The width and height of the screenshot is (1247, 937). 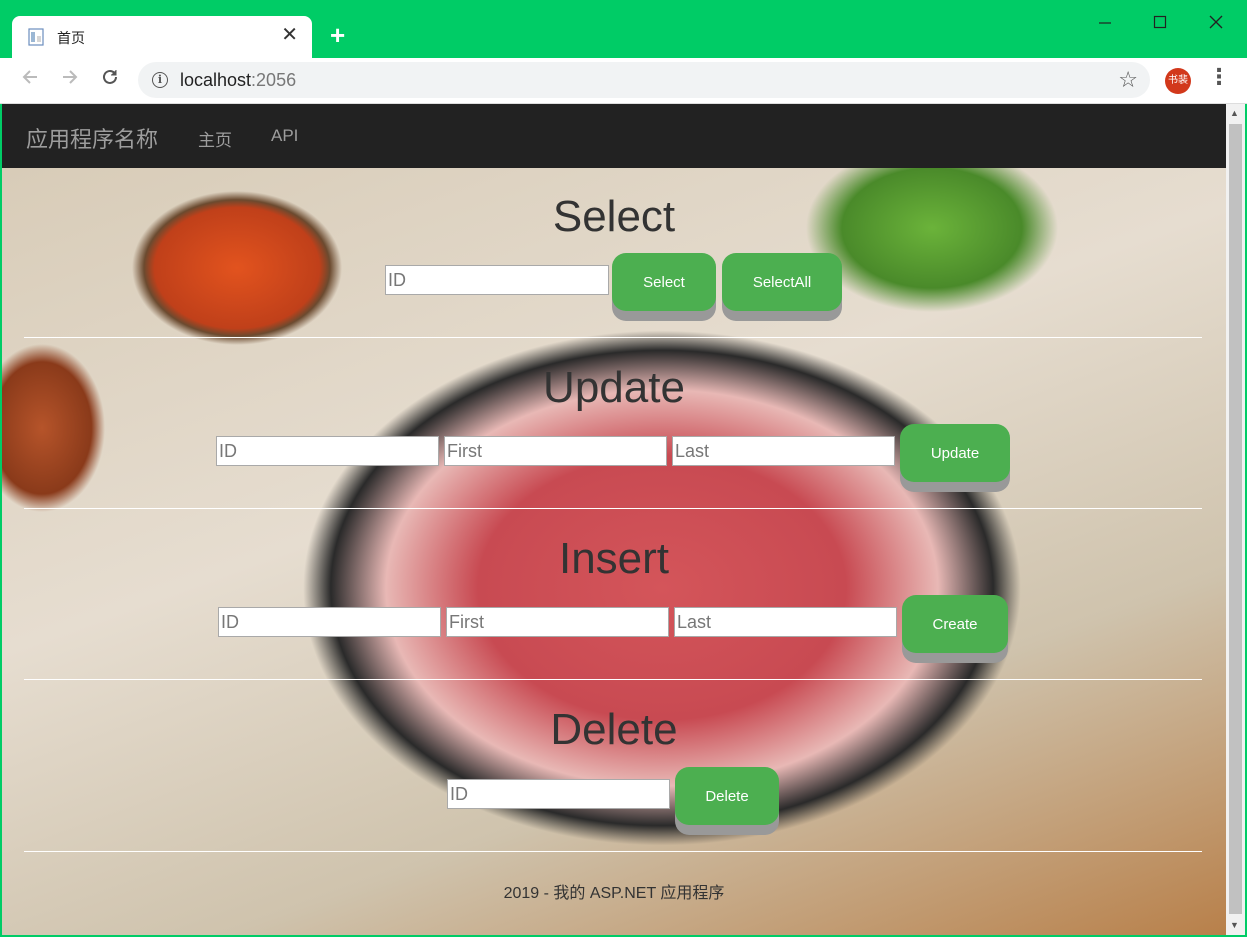 I want to click on close-window-button, so click(x=1216, y=23).